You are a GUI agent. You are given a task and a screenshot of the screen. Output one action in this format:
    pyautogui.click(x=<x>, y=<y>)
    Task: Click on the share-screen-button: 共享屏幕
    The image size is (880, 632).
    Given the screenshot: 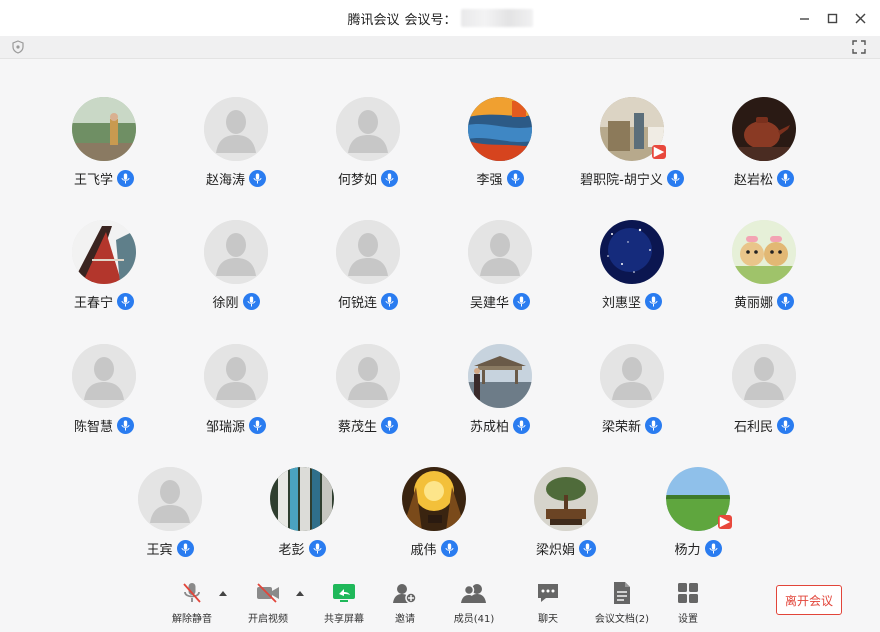 What is the action you would take?
    pyautogui.click(x=344, y=604)
    